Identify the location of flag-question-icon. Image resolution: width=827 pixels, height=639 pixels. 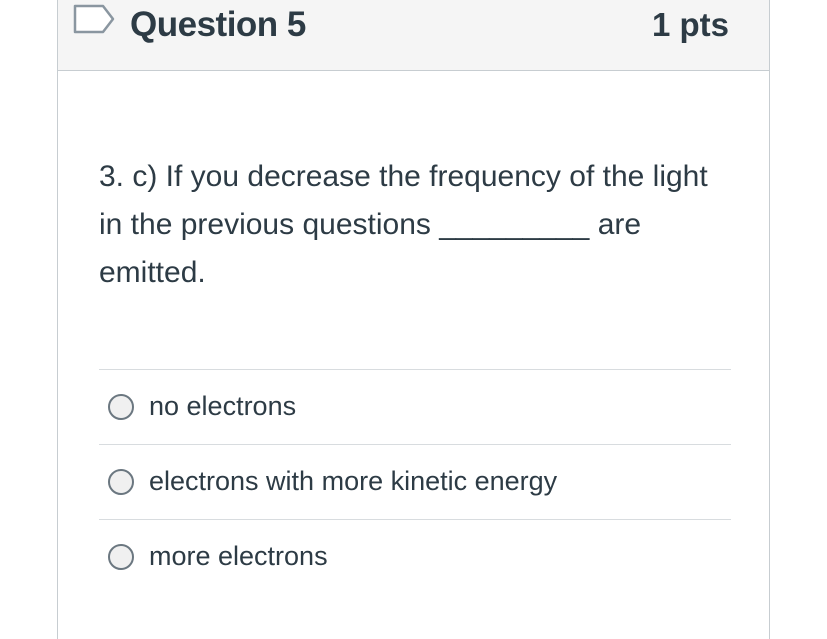
(94, 19).